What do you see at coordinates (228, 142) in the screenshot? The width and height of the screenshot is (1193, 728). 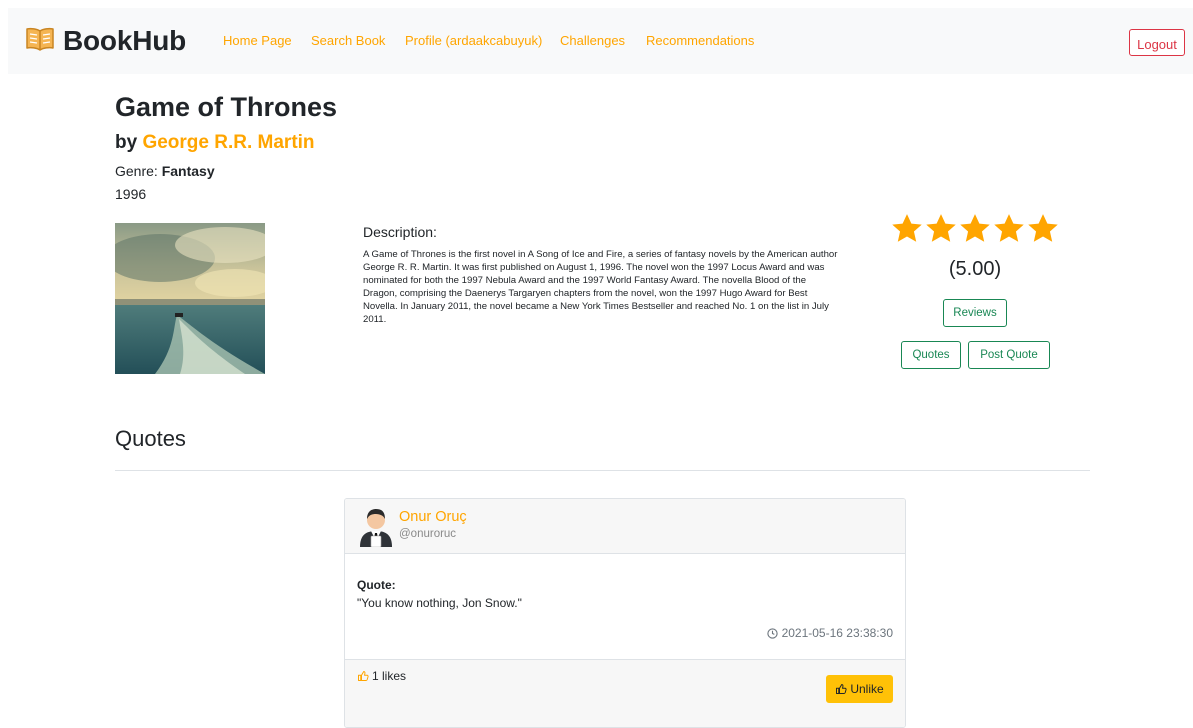 I see `author-link: George R.R. Martin` at bounding box center [228, 142].